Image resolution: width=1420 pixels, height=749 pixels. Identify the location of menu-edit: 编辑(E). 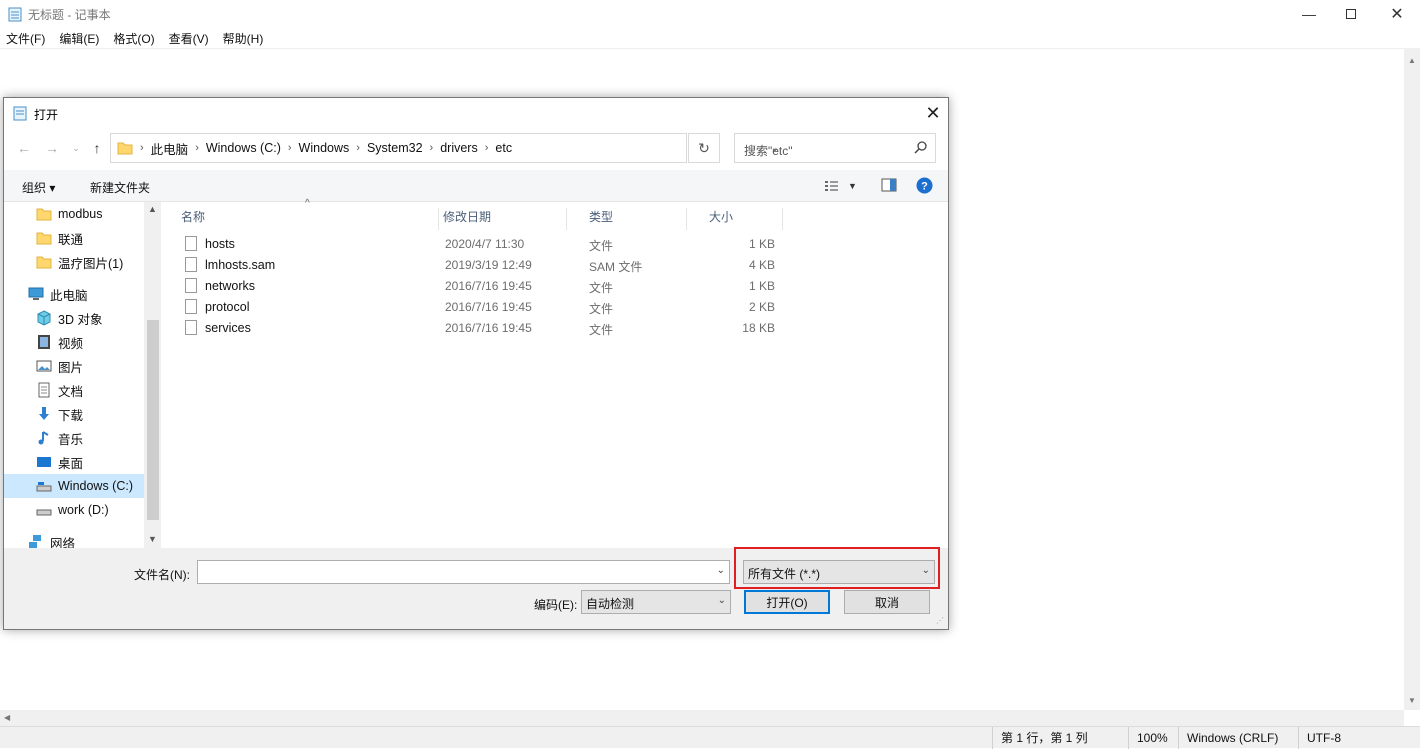
(79, 38).